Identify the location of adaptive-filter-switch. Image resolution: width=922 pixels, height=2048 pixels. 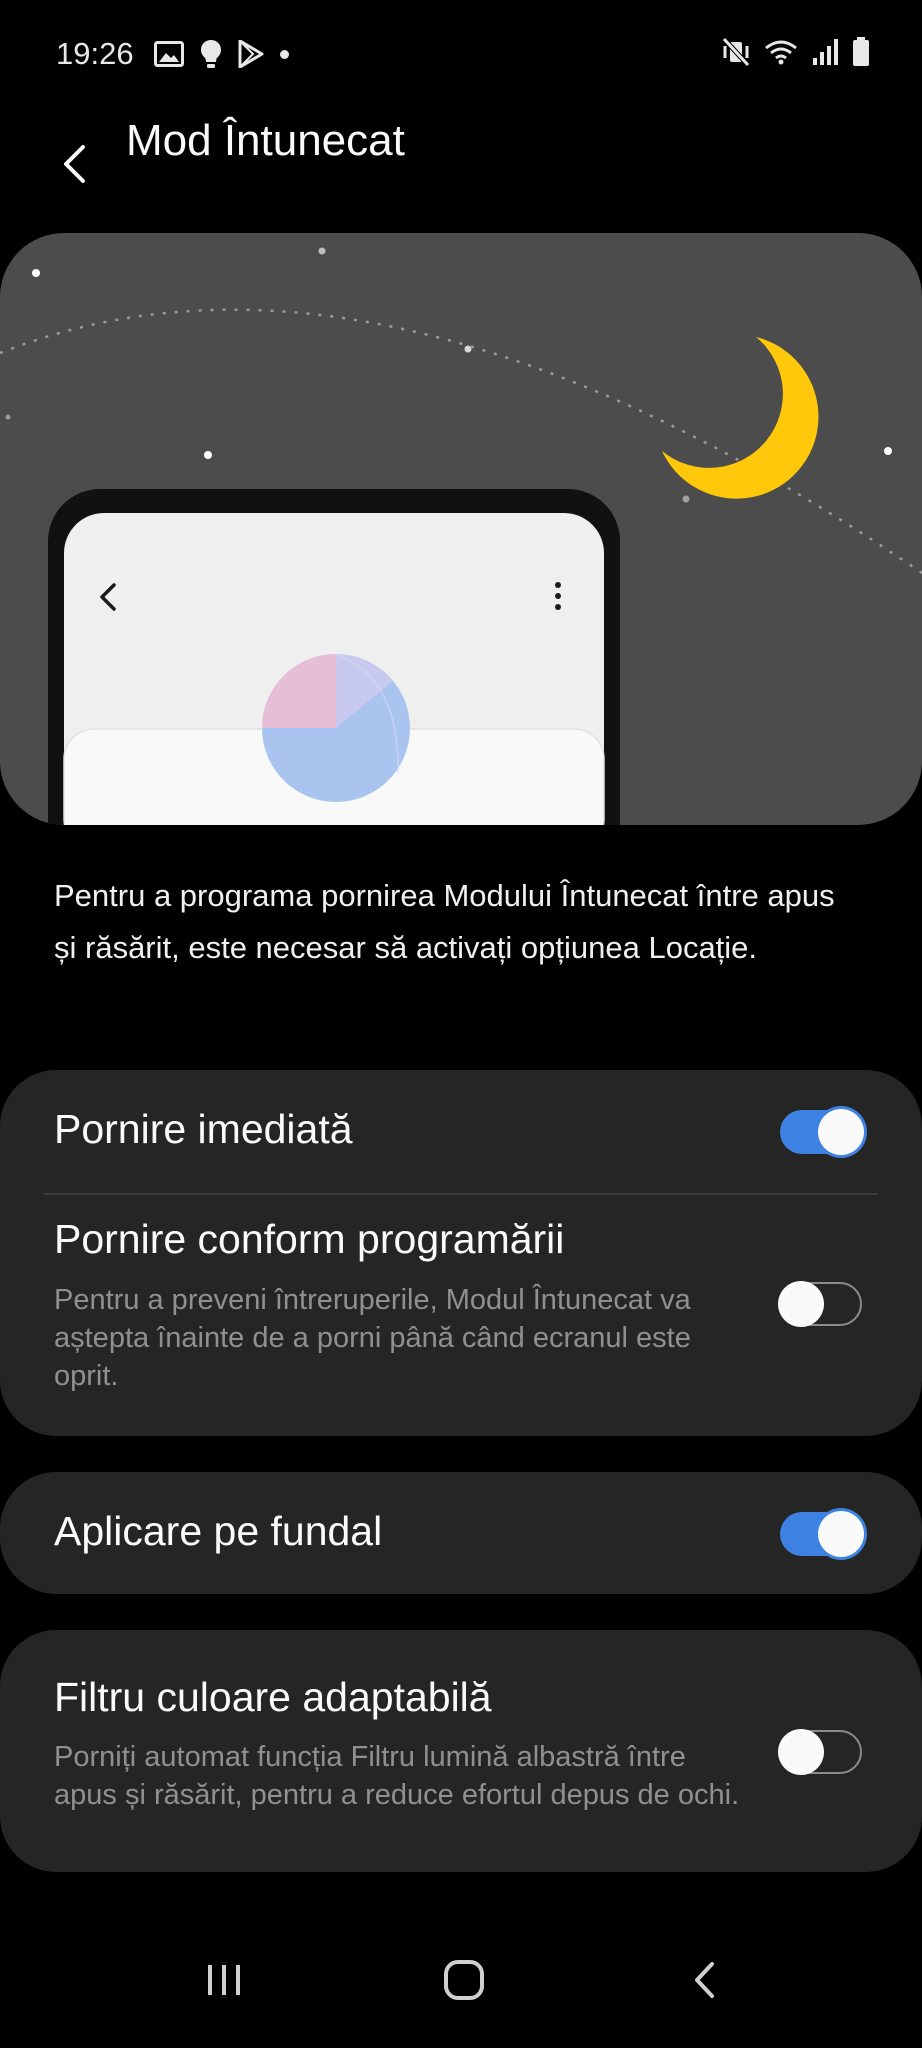
(820, 1751).